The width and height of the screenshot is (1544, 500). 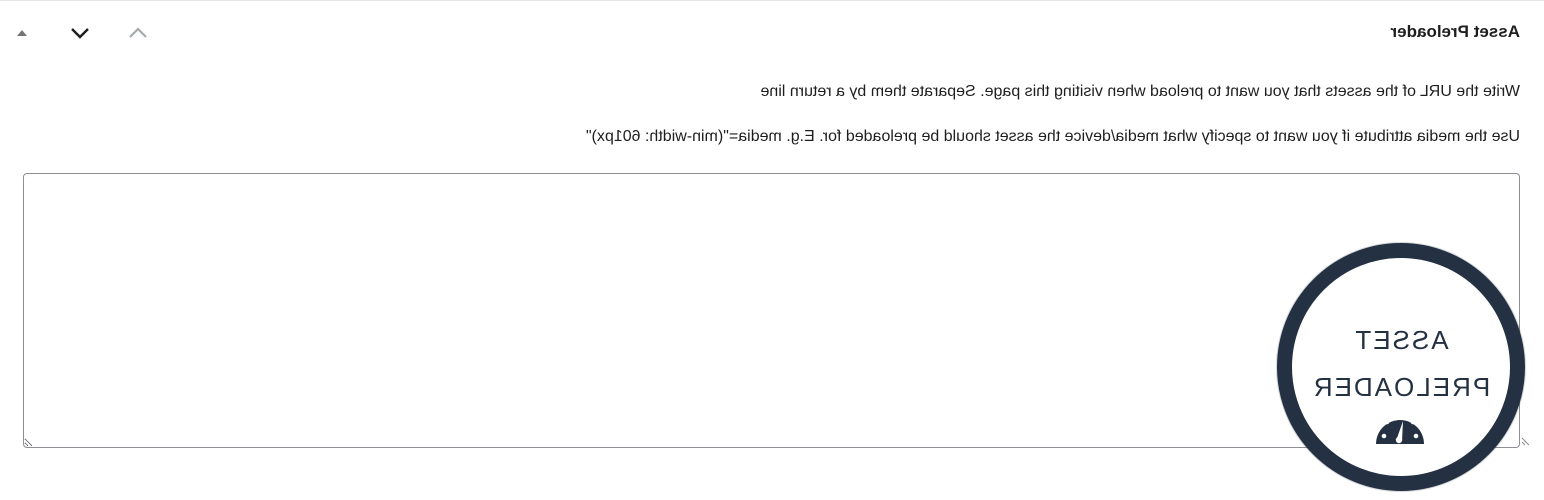 What do you see at coordinates (1401, 367) in the screenshot?
I see `plugin-logo-badge: ASSET PRELOADER` at bounding box center [1401, 367].